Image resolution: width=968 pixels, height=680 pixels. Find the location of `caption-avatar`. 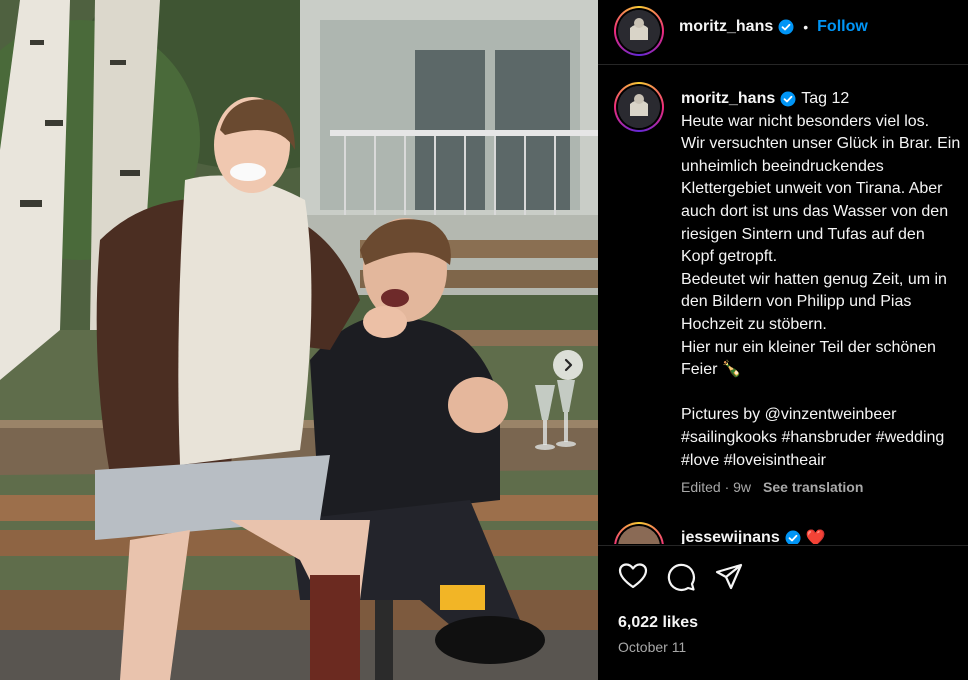

caption-avatar is located at coordinates (639, 107).